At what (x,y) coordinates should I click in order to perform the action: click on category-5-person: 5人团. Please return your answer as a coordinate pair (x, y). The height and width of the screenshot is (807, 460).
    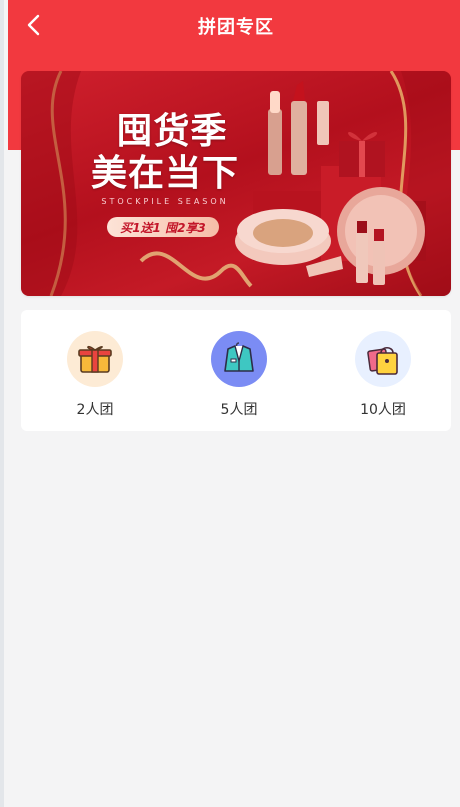
    Looking at the image, I should click on (239, 370).